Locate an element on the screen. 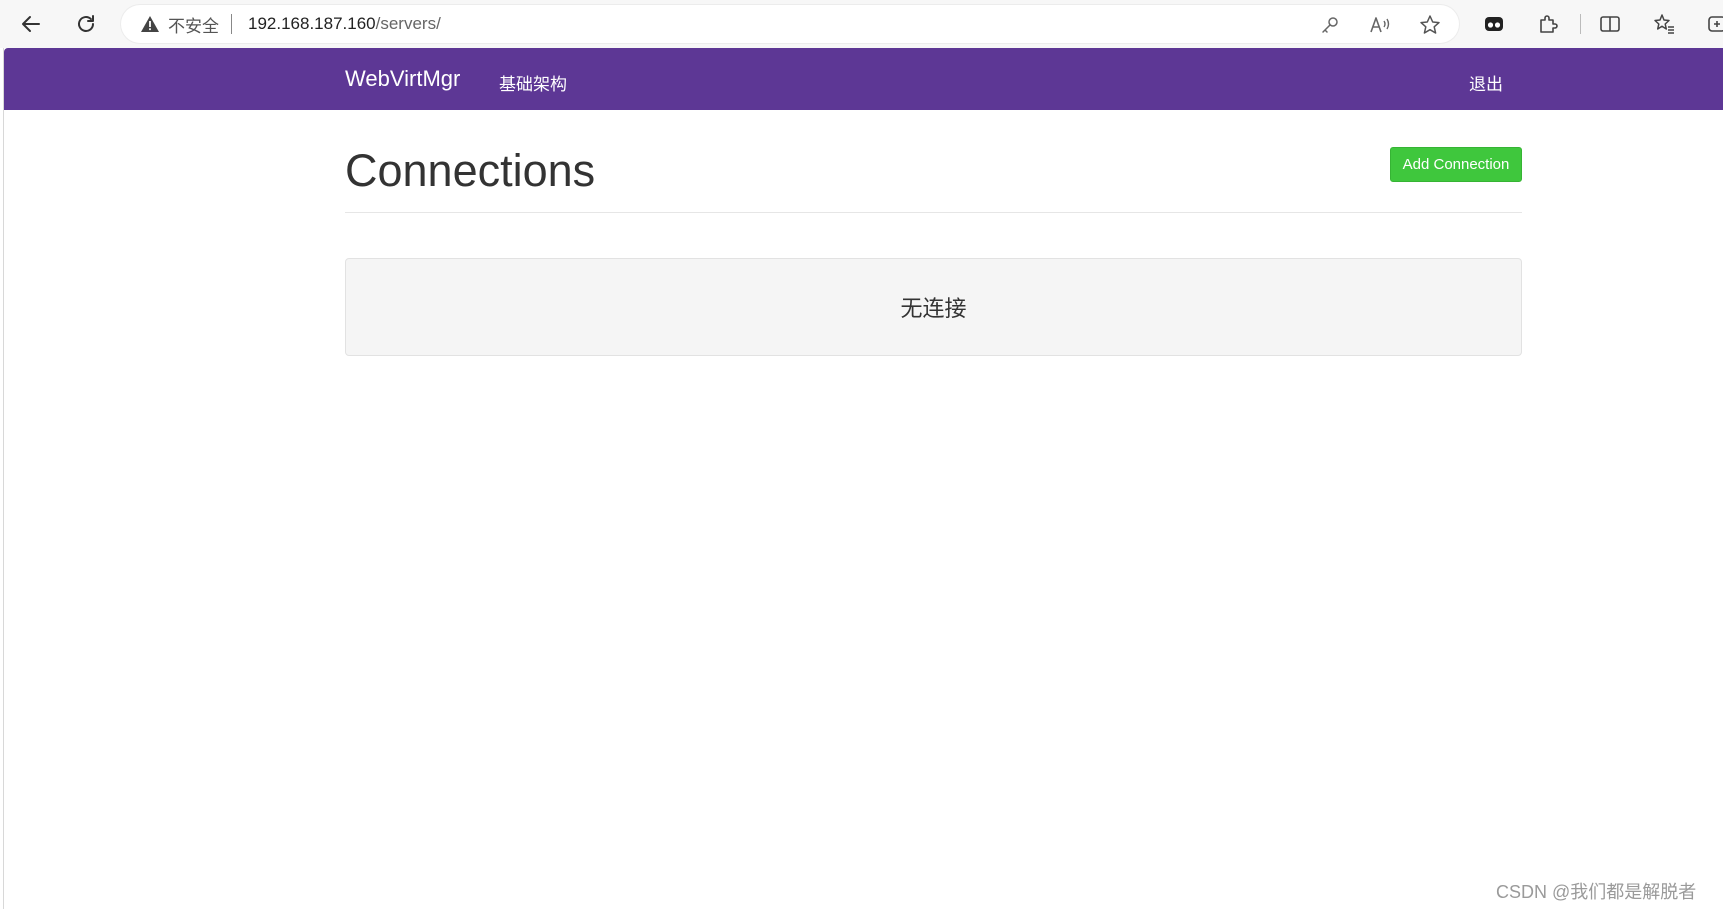 This screenshot has width=1723, height=909. url-text: 192.168.187.160/servers/ is located at coordinates (344, 24).